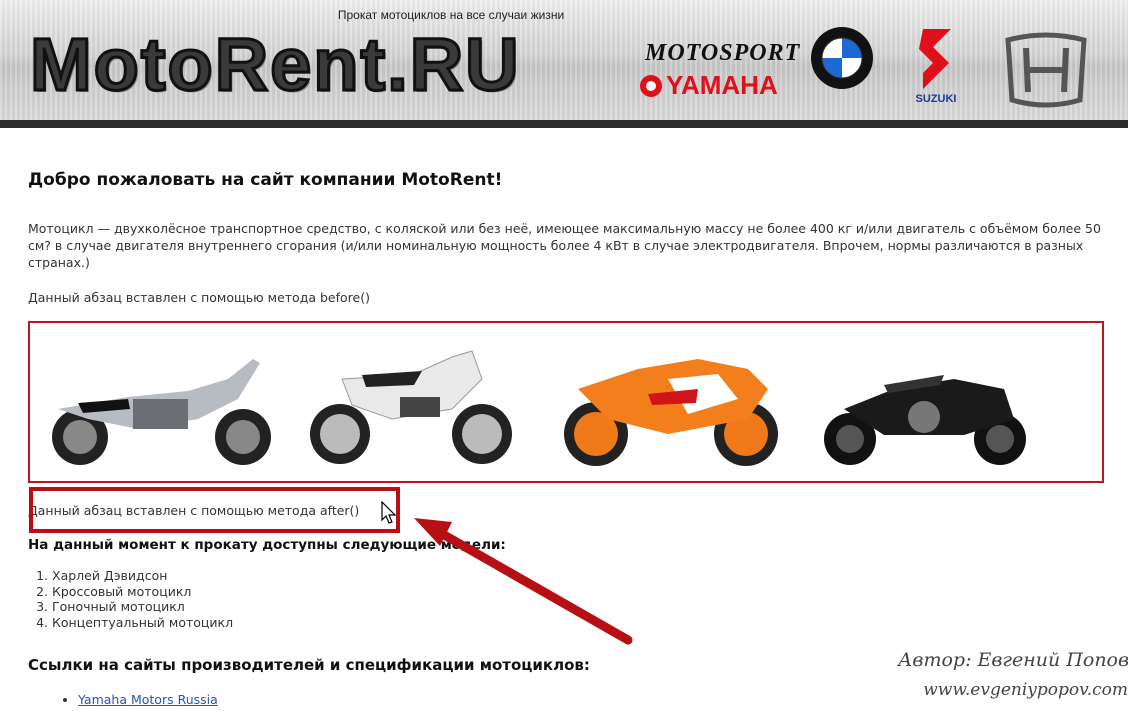 Image resolution: width=1128 pixels, height=711 pixels. What do you see at coordinates (158, 404) in the screenshot?
I see `harley-motorcycle-image` at bounding box center [158, 404].